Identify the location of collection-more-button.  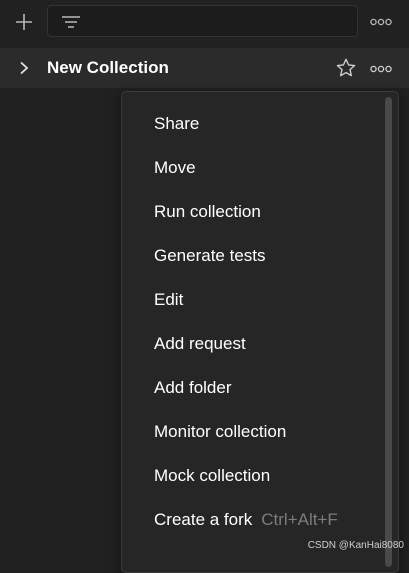
(381, 69).